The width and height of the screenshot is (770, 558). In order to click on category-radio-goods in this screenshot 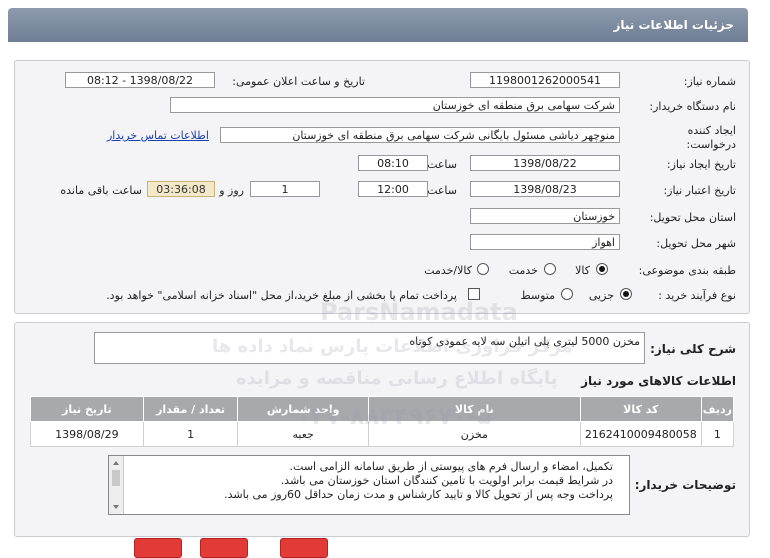, I will do `click(602, 269)`.